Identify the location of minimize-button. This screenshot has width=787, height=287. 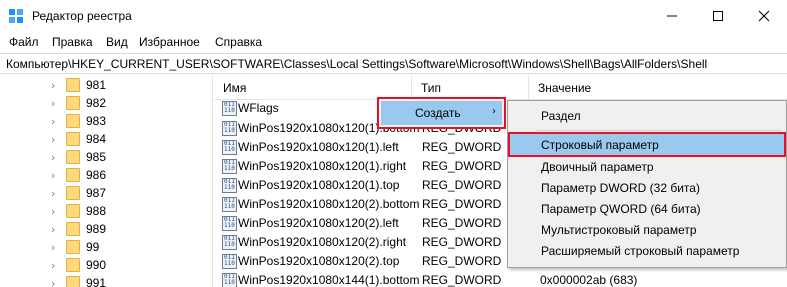
(672, 15).